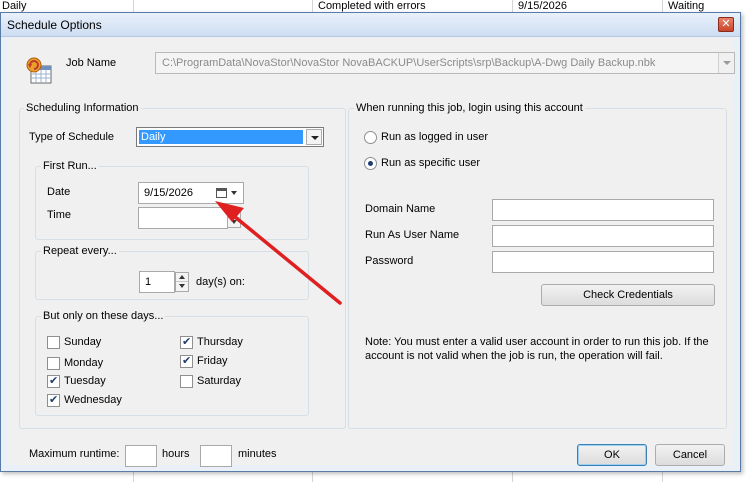  Describe the element at coordinates (686, 6) in the screenshot. I see `bg-cell: Waiting` at that location.